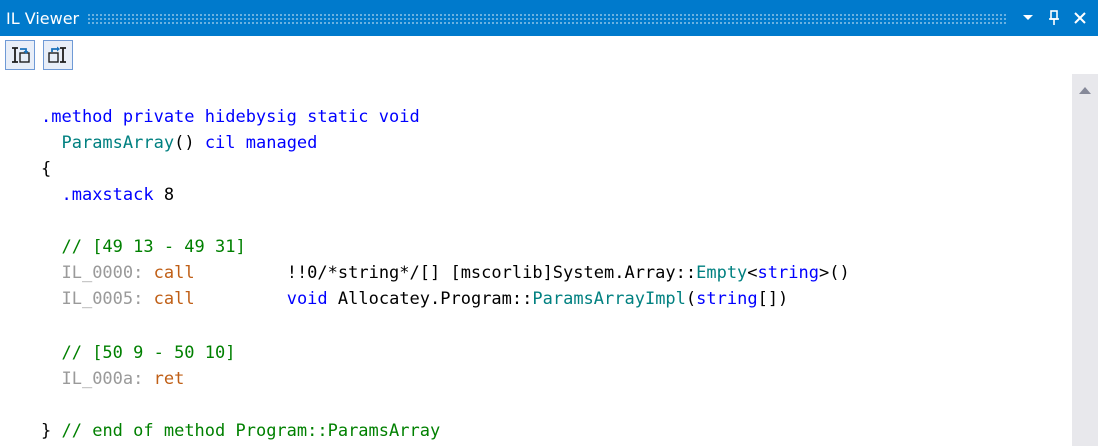 This screenshot has height=446, width=1098. I want to click on maxstack-directive: .maxstack, so click(107, 195).